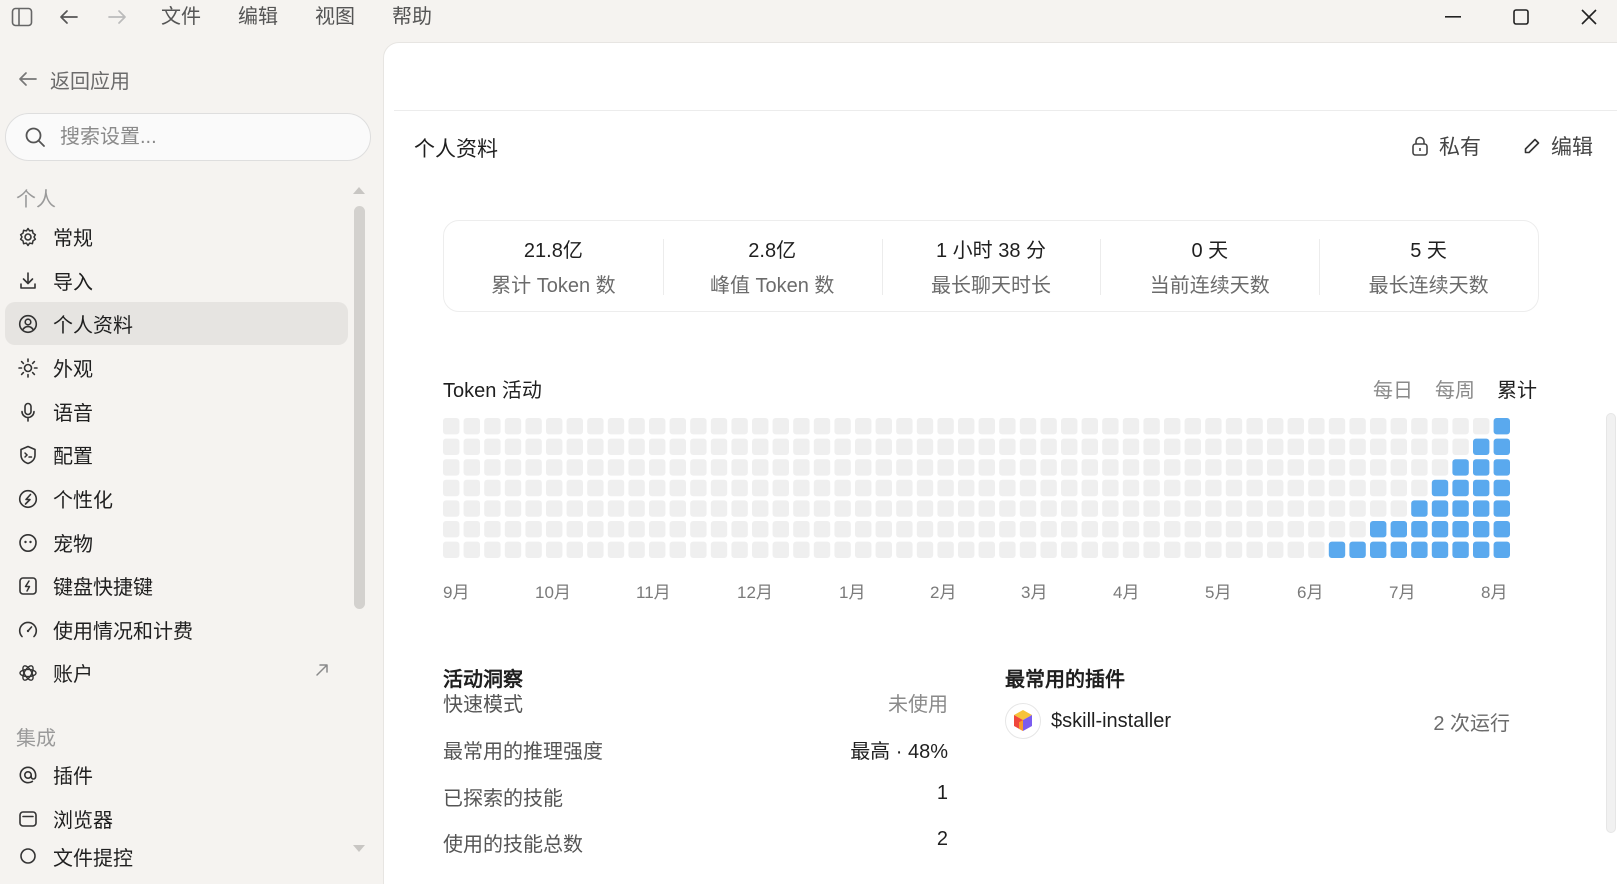 This screenshot has height=884, width=1617. What do you see at coordinates (353, 17) in the screenshot?
I see `menu-view: 视图` at bounding box center [353, 17].